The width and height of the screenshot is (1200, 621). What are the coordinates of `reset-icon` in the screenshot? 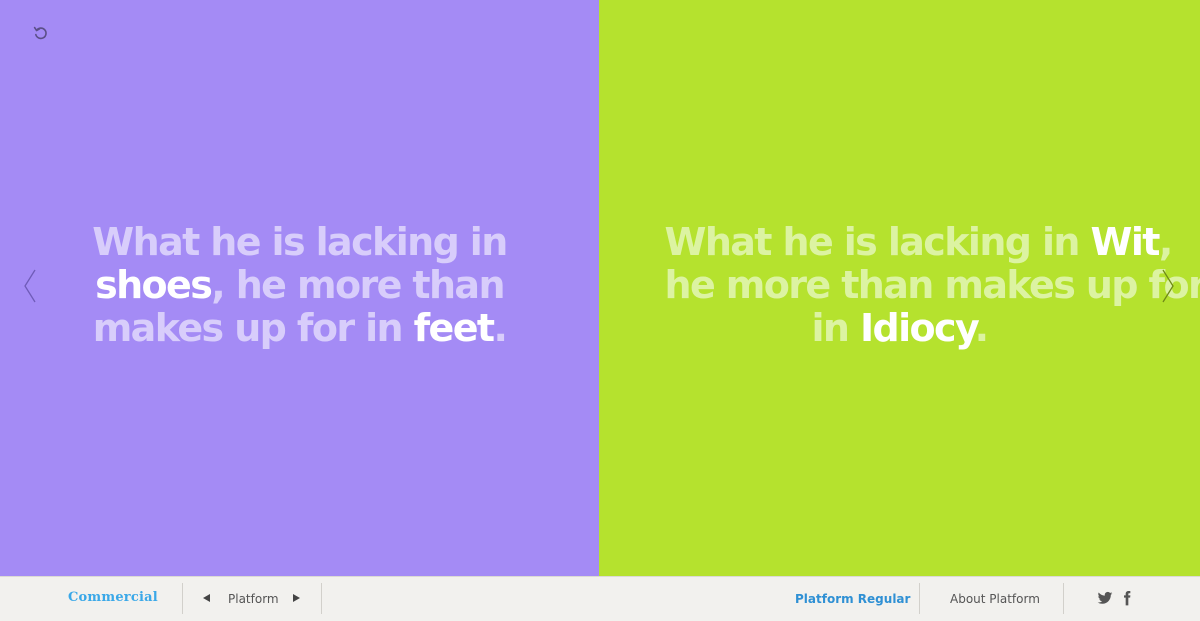 It's located at (41, 33).